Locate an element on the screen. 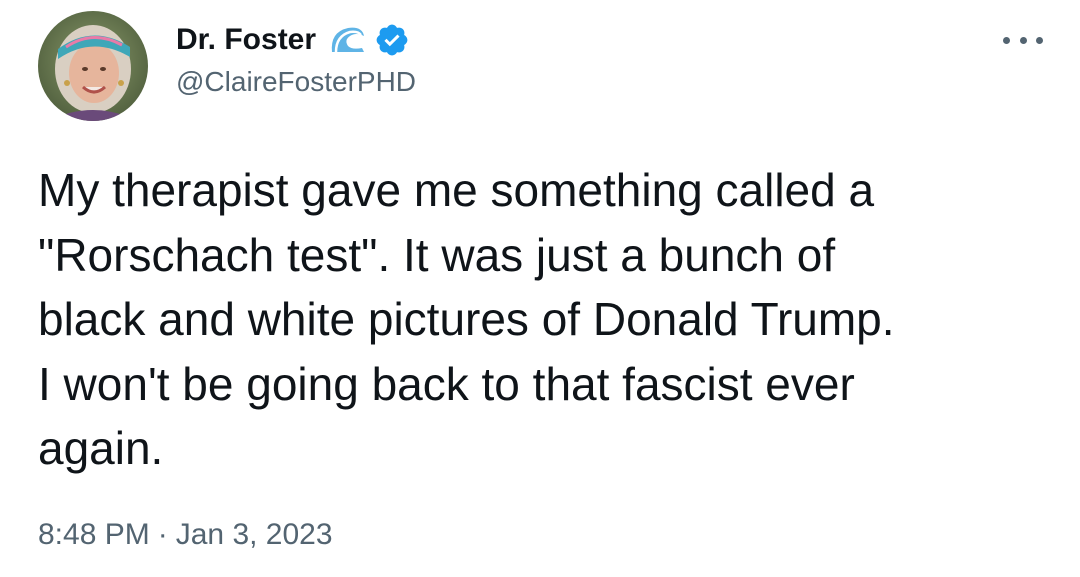 This screenshot has height=577, width=1080. display-name: Dr. Foster is located at coordinates (246, 40).